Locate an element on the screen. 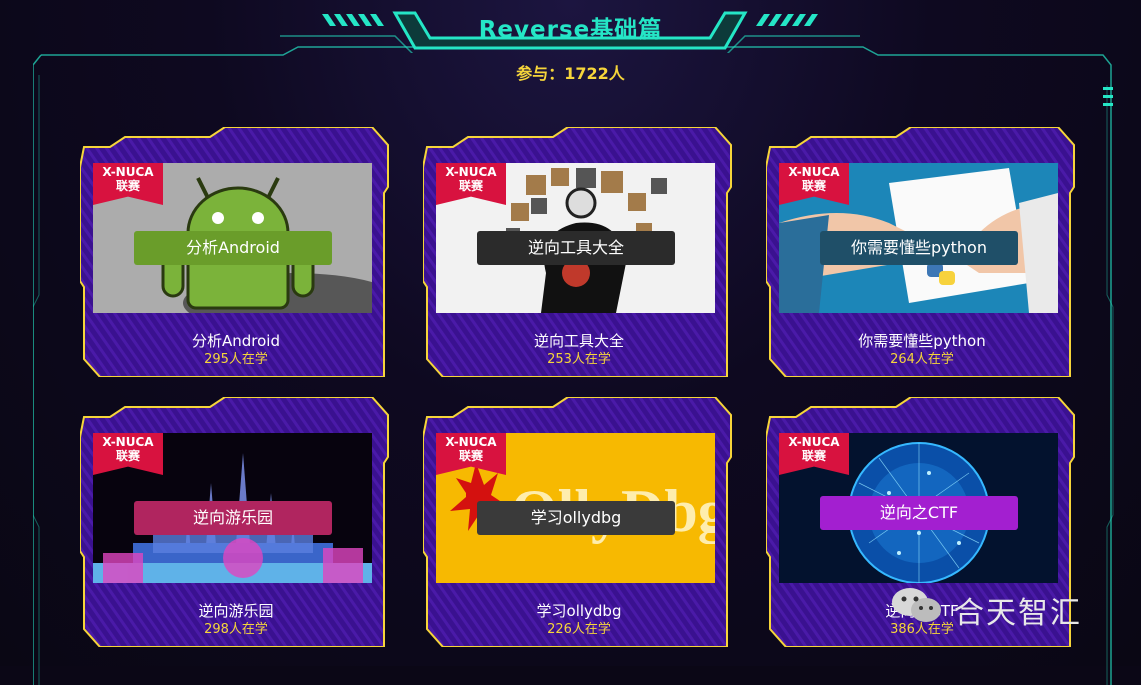 Image resolution: width=1141 pixels, height=685 pixels. thumbnail-overlay-title: 你需要懂些python is located at coordinates (919, 248).